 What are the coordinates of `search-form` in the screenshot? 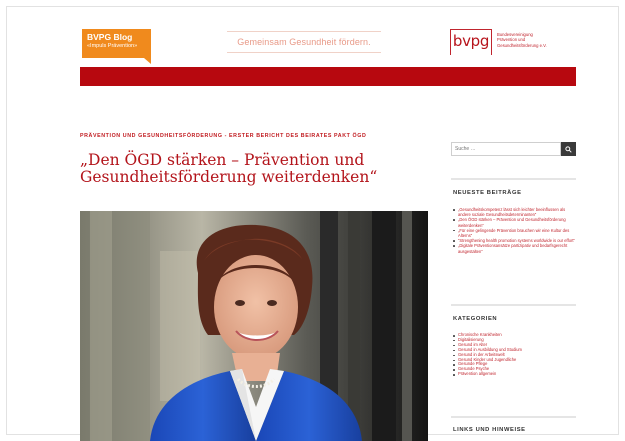 It's located at (513, 149).